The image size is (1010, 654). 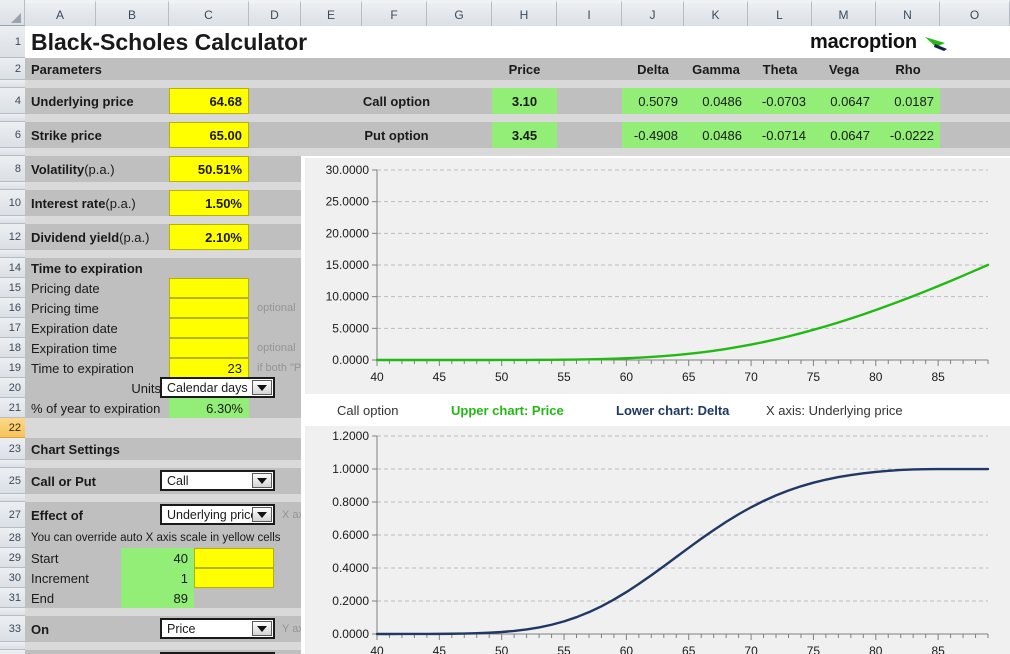 I want to click on input-expiration-date, so click(x=209, y=328).